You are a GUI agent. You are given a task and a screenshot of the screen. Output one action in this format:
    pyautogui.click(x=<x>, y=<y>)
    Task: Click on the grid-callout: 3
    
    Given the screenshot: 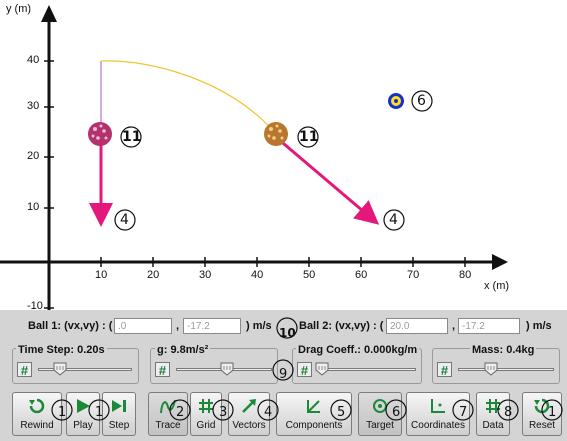 What is the action you would take?
    pyautogui.click(x=223, y=412)
    